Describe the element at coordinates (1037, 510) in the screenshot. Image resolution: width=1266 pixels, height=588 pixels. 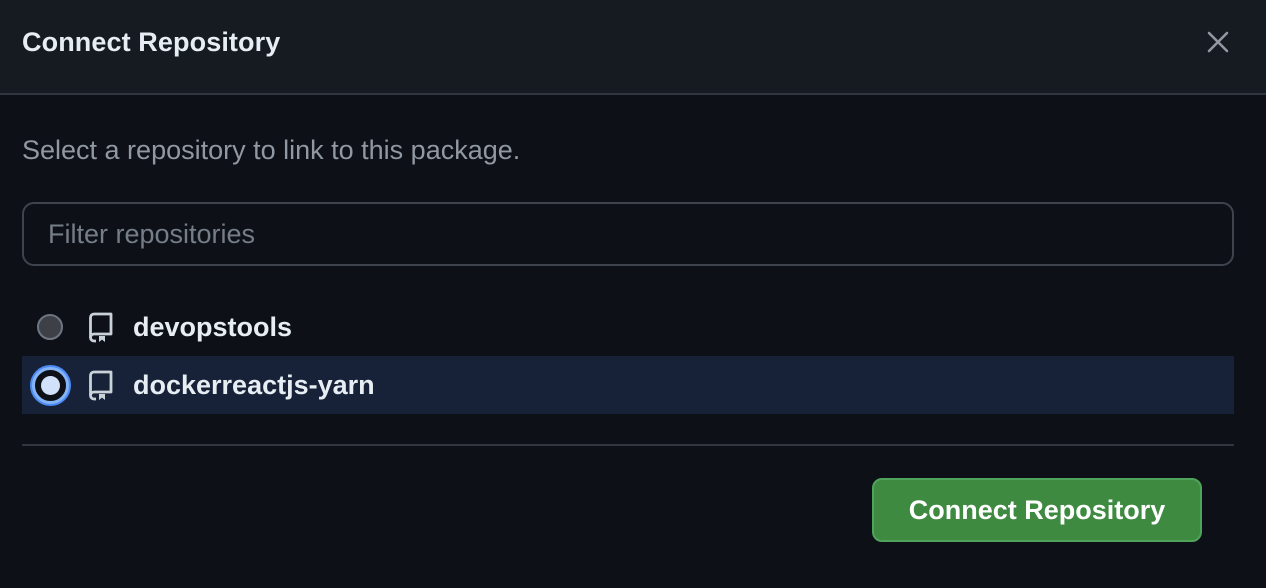
I see `connect-repository-button: Connect Repository` at that location.